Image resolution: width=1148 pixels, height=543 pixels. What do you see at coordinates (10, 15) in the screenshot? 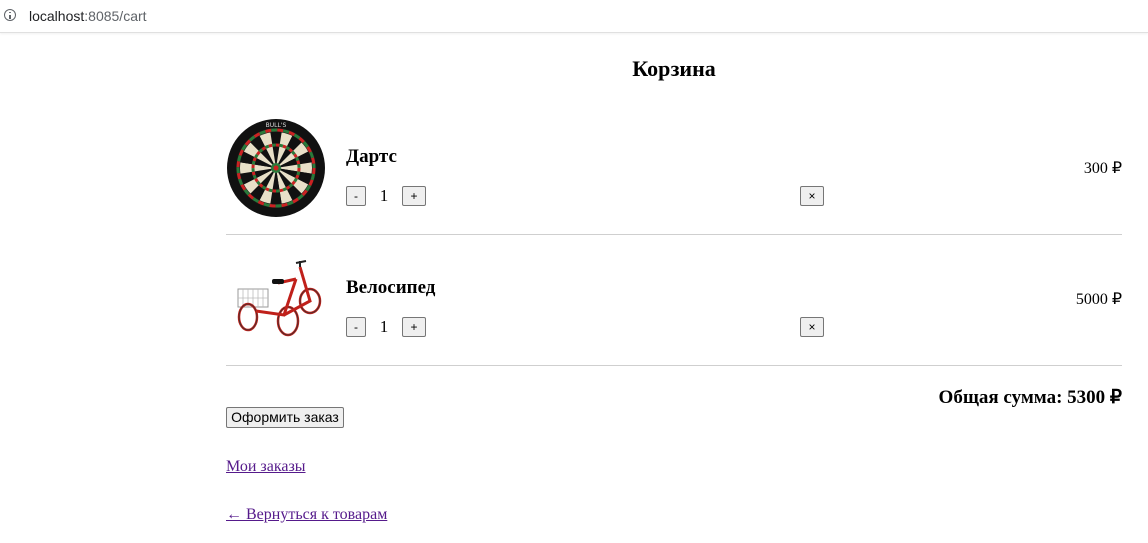
I see `info-icon` at bounding box center [10, 15].